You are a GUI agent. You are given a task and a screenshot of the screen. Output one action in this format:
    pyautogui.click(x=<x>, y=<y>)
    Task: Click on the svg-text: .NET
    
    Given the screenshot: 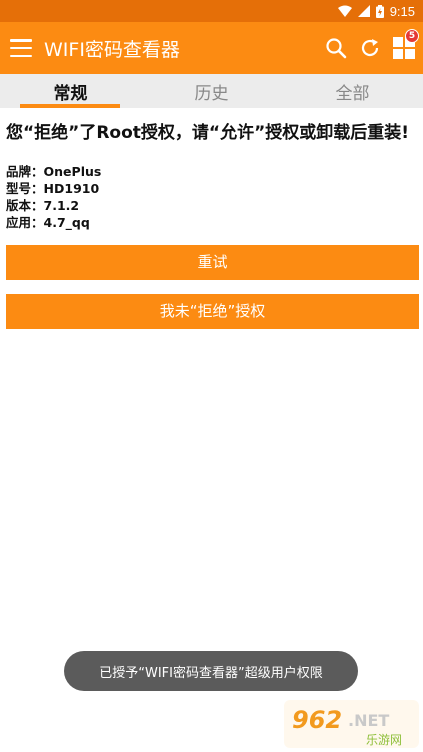 What is the action you would take?
    pyautogui.click(x=368, y=720)
    